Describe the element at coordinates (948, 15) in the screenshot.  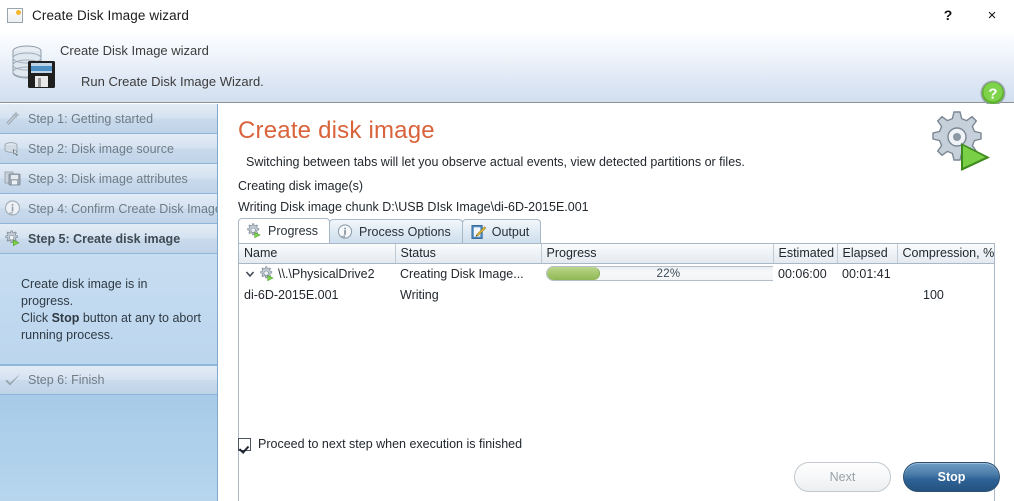
I see `help-button: ?` at that location.